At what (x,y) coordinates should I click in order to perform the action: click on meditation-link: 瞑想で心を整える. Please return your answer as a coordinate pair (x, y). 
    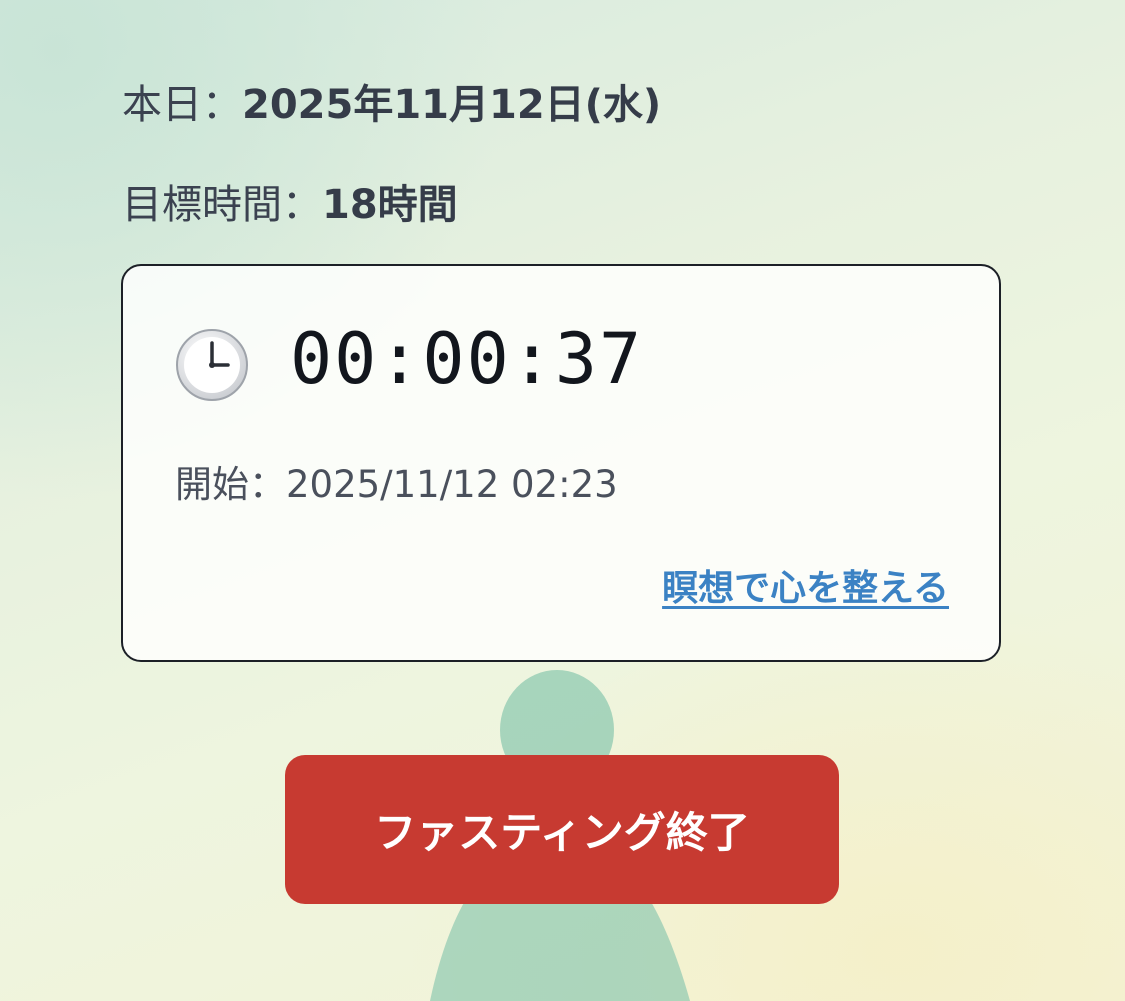
    Looking at the image, I should click on (805, 585).